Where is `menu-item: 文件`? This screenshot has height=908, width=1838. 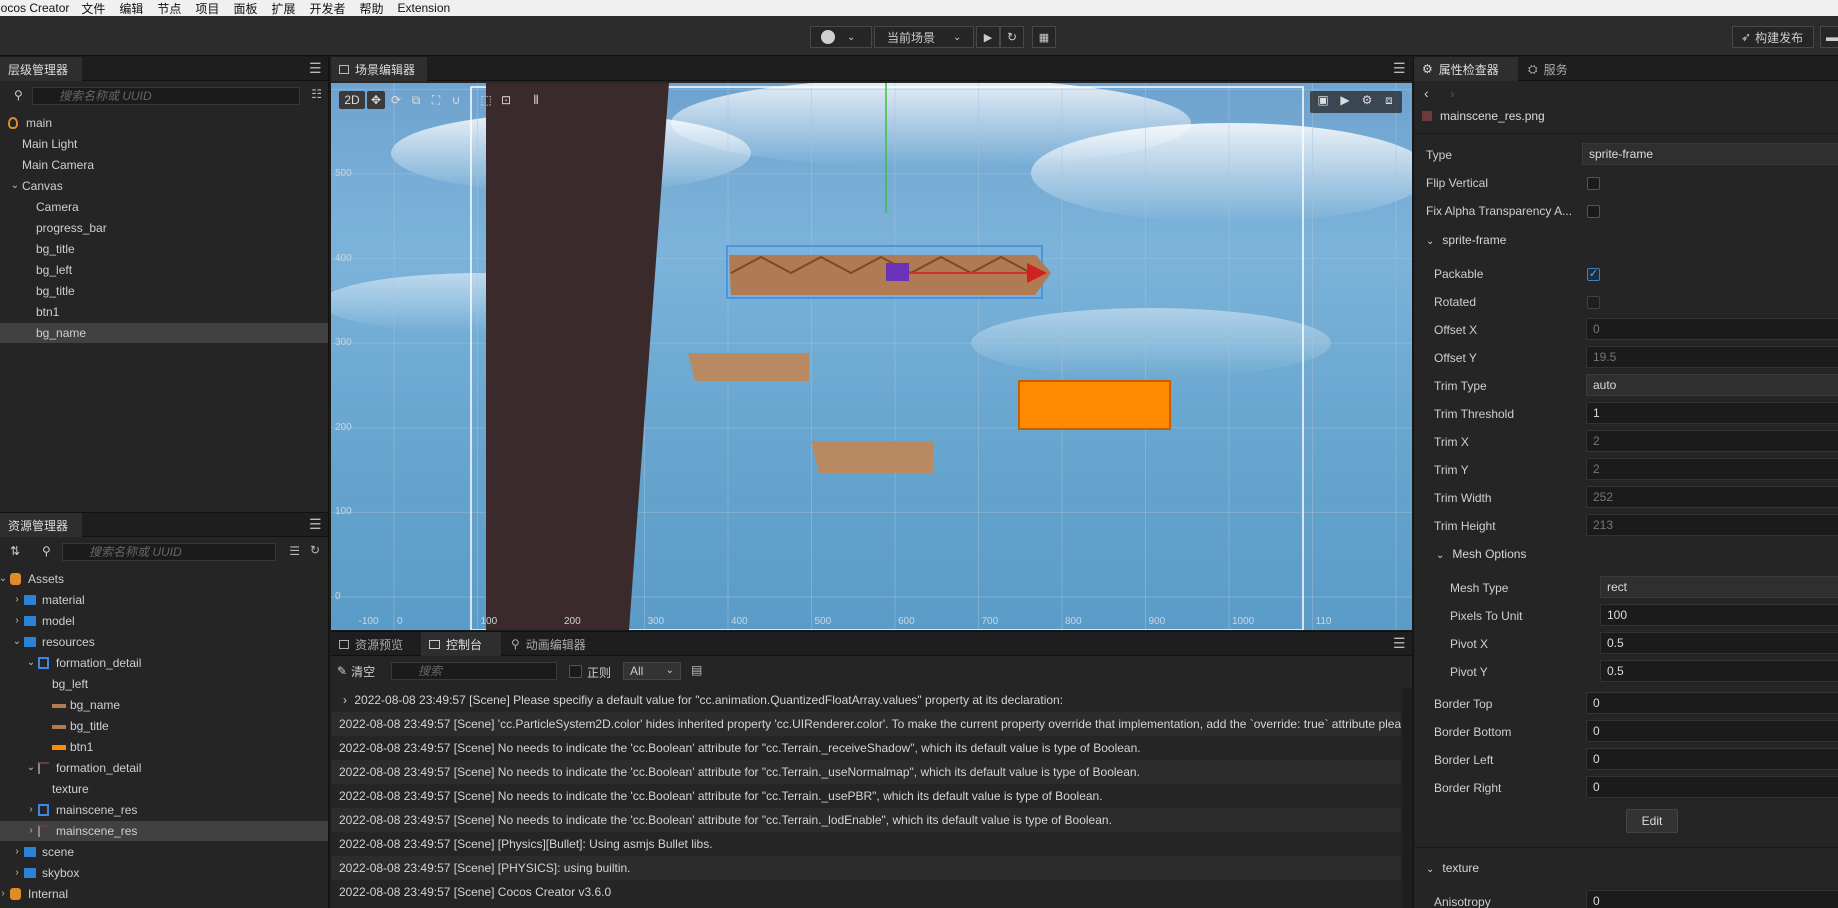 menu-item: 文件 is located at coordinates (93, 8).